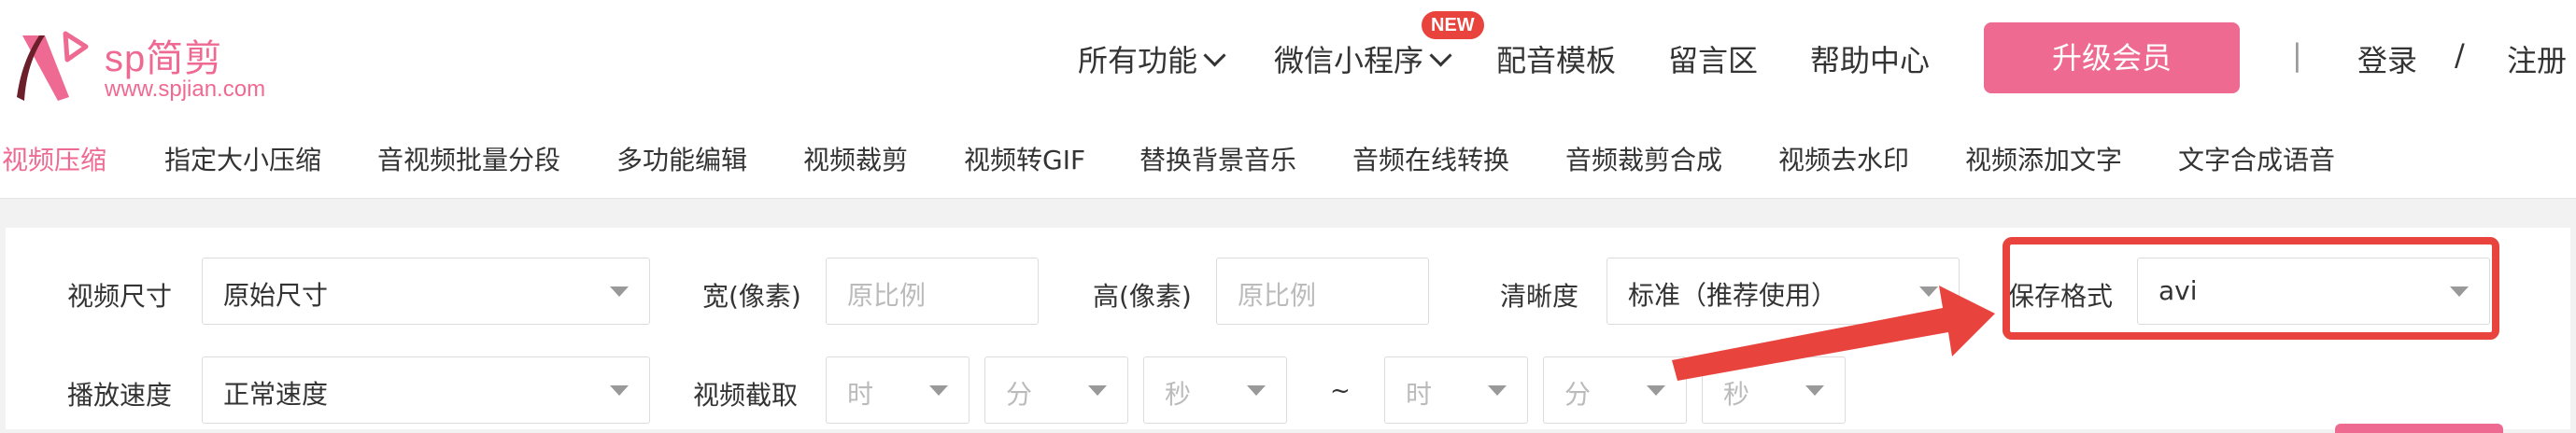  What do you see at coordinates (1833, 333) in the screenshot?
I see `annotation-arrow-icon` at bounding box center [1833, 333].